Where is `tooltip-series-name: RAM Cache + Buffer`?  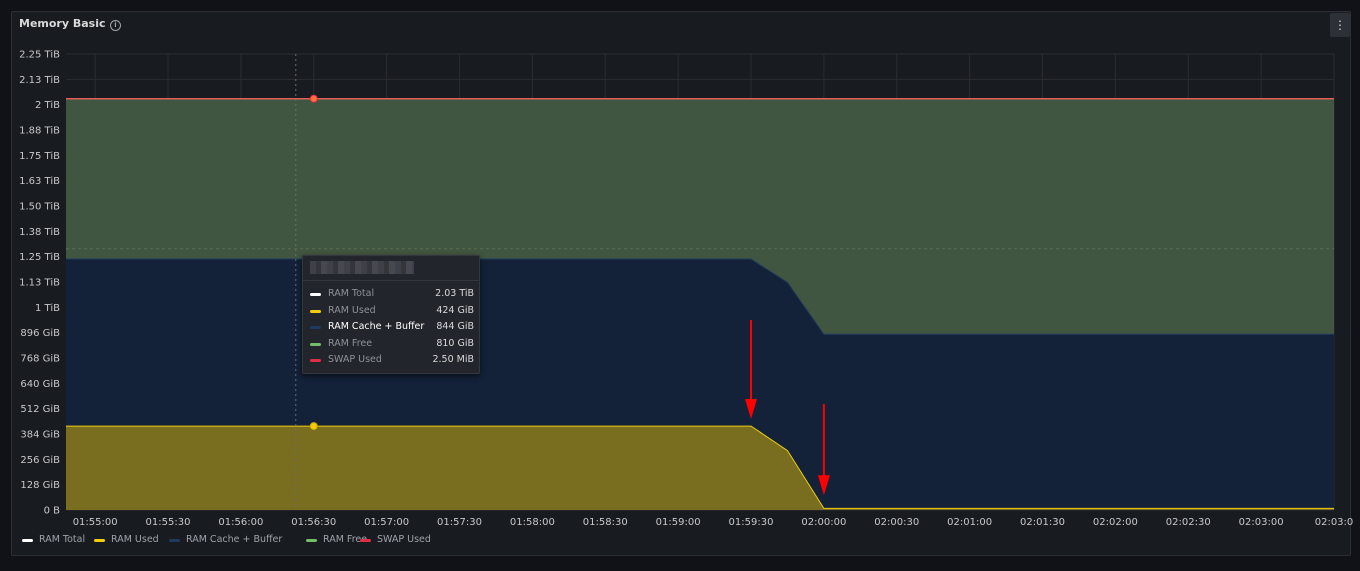
tooltip-series-name: RAM Cache + Buffer is located at coordinates (376, 326).